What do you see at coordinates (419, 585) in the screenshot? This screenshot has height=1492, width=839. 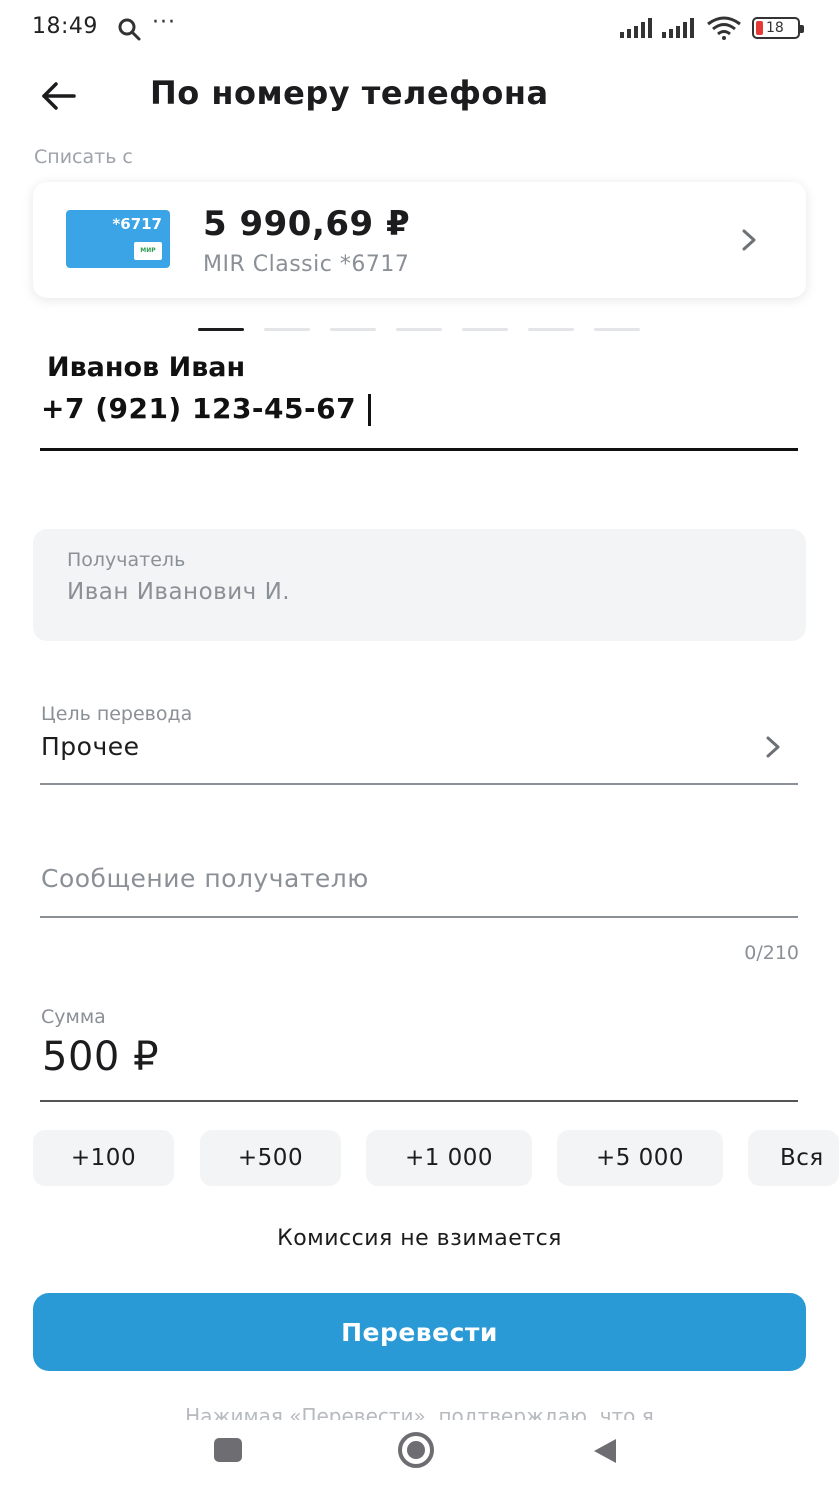 I see `recipient-field: Получатель Иван Иванович И.` at bounding box center [419, 585].